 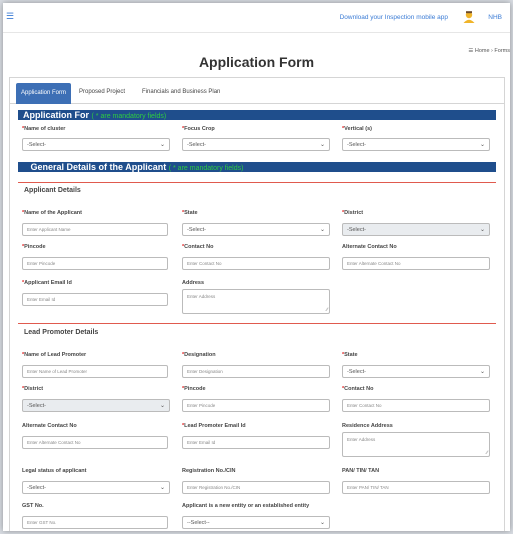 What do you see at coordinates (52, 190) in the screenshot?
I see `applicant-details-title: Applicant Details` at bounding box center [52, 190].